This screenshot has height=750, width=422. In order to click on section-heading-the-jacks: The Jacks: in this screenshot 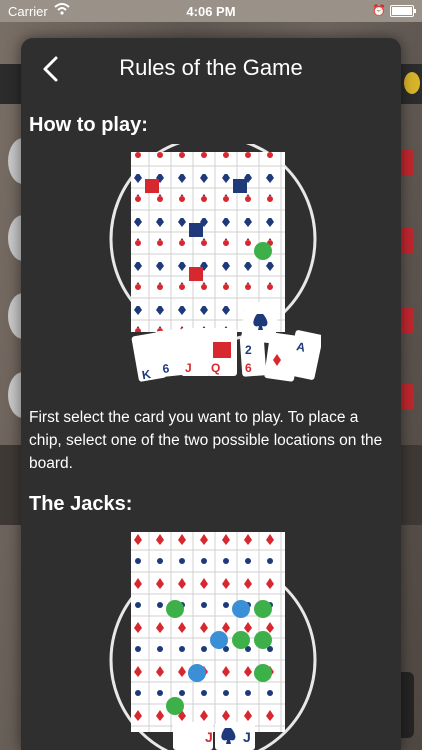, I will do `click(81, 504)`.